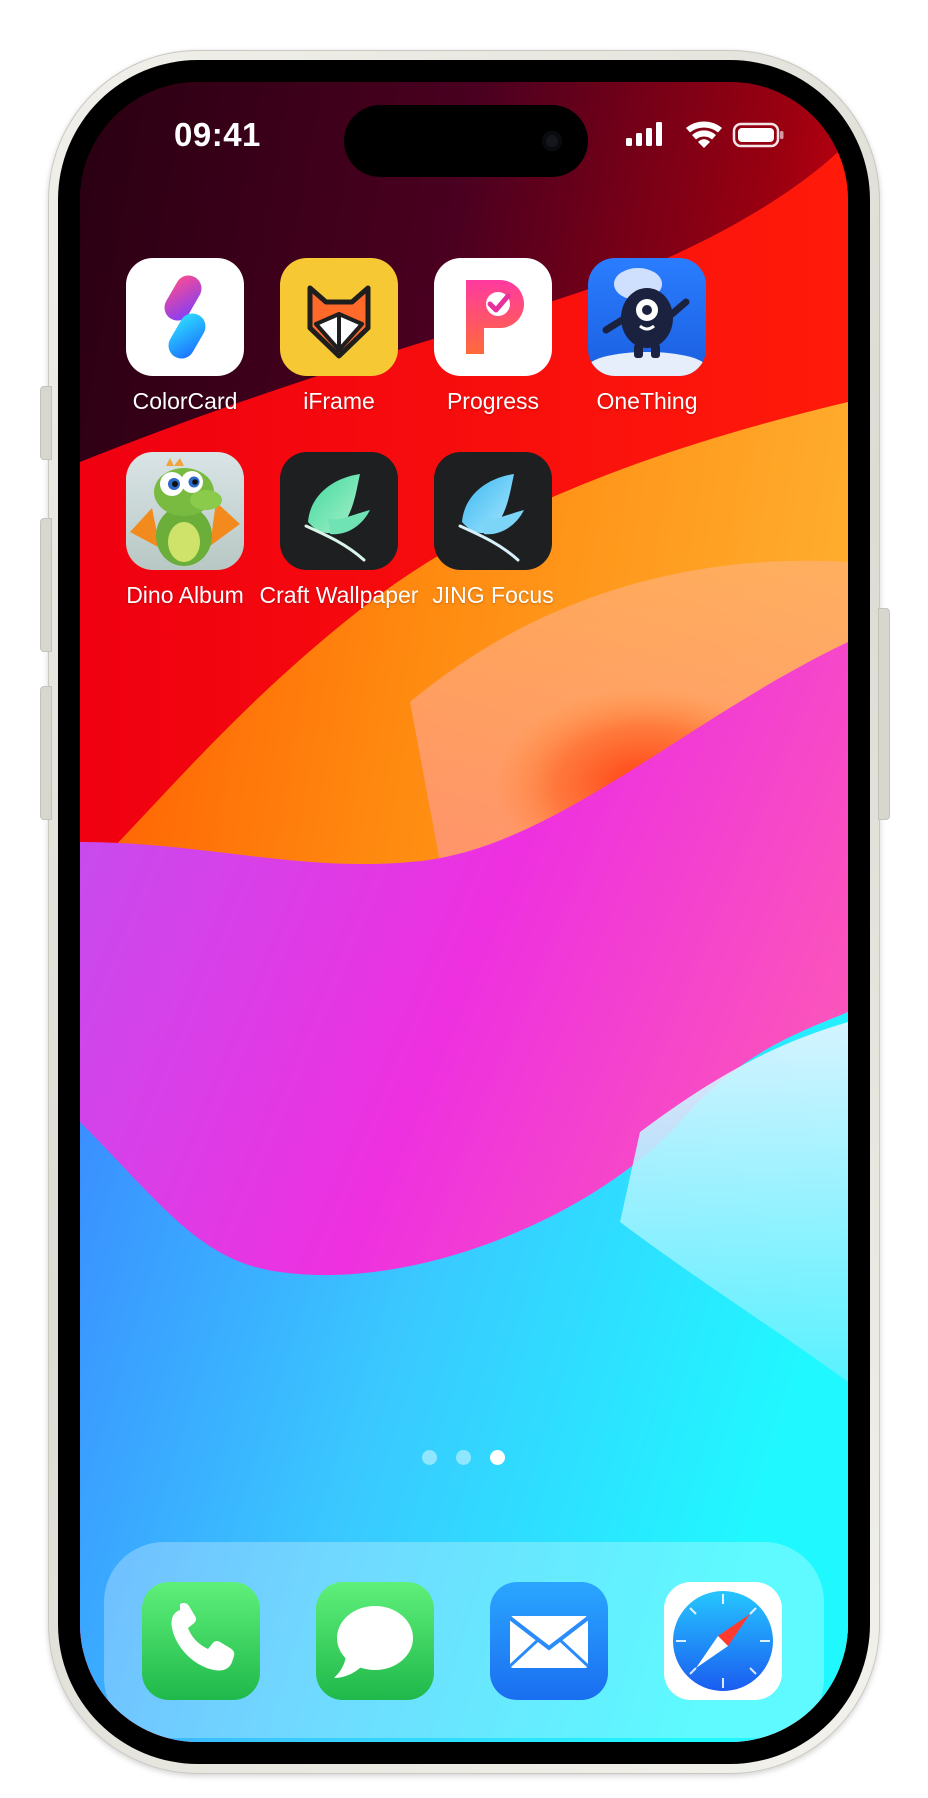  I want to click on cellular-signal-icon, so click(644, 134).